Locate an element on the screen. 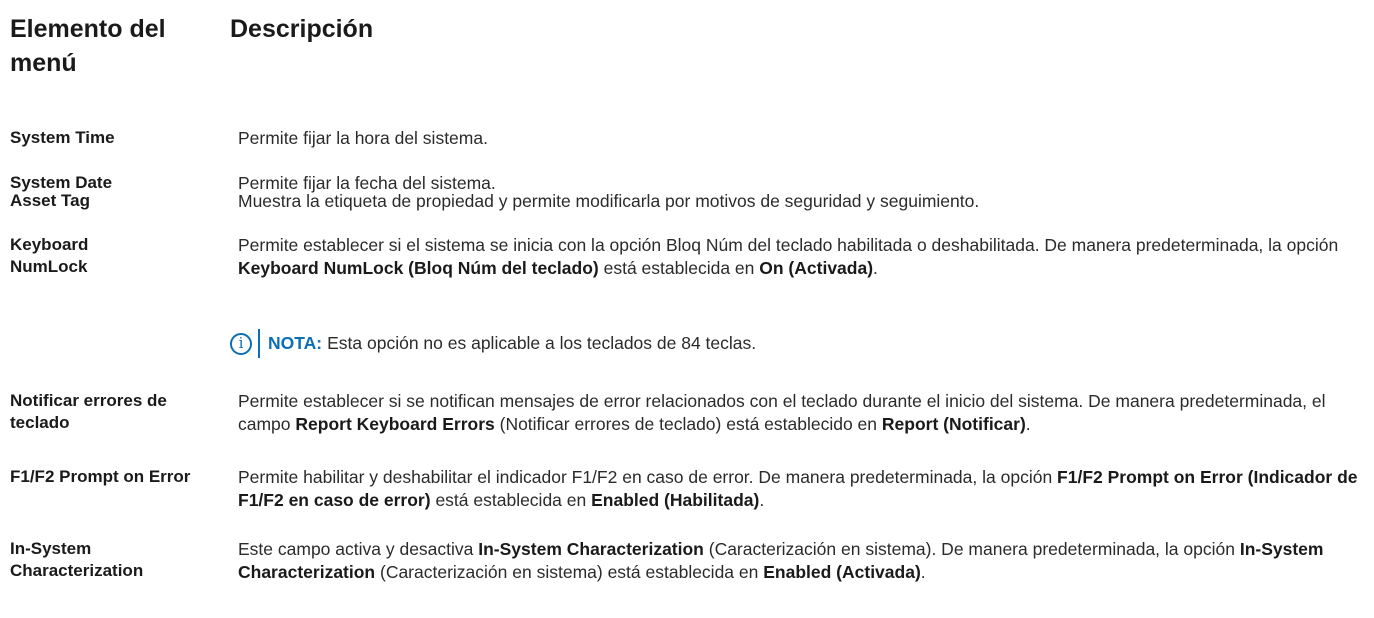  row-label-asset-tag: Asset Tag is located at coordinates (50, 200).